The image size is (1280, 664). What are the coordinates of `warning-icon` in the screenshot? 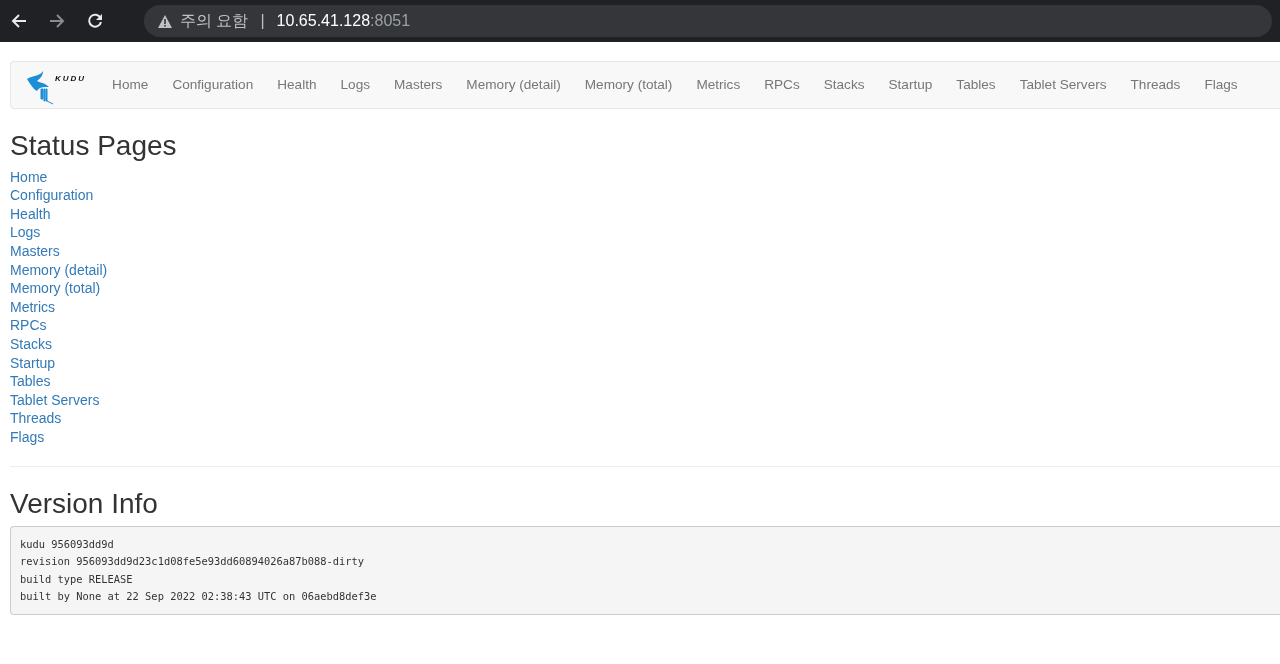 It's located at (165, 21).